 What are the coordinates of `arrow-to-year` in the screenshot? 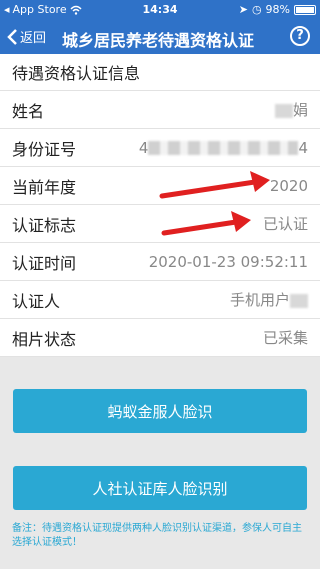 It's located at (214, 185).